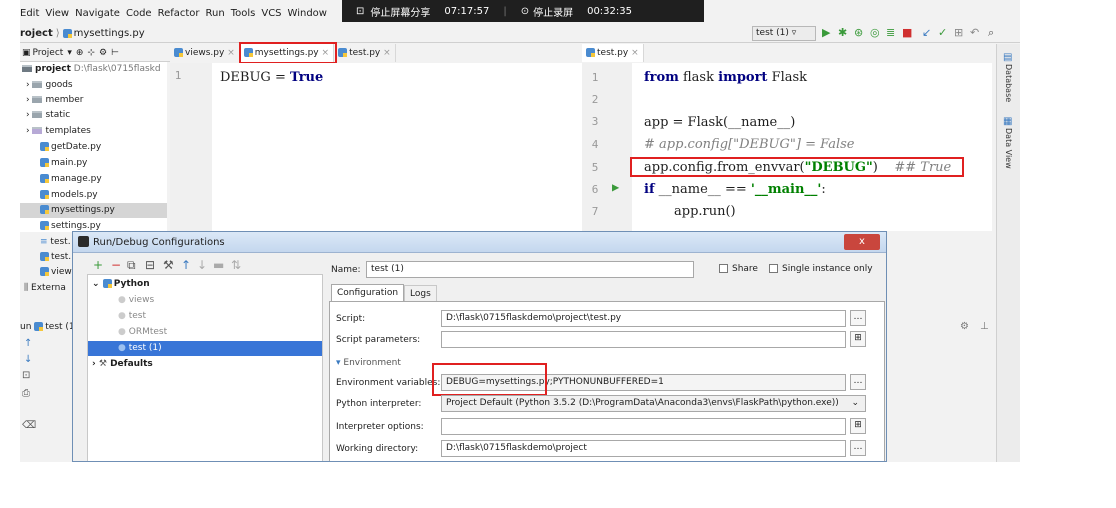 This screenshot has height=508, width=1116. I want to click on move-down-icon: ↓, so click(202, 265).